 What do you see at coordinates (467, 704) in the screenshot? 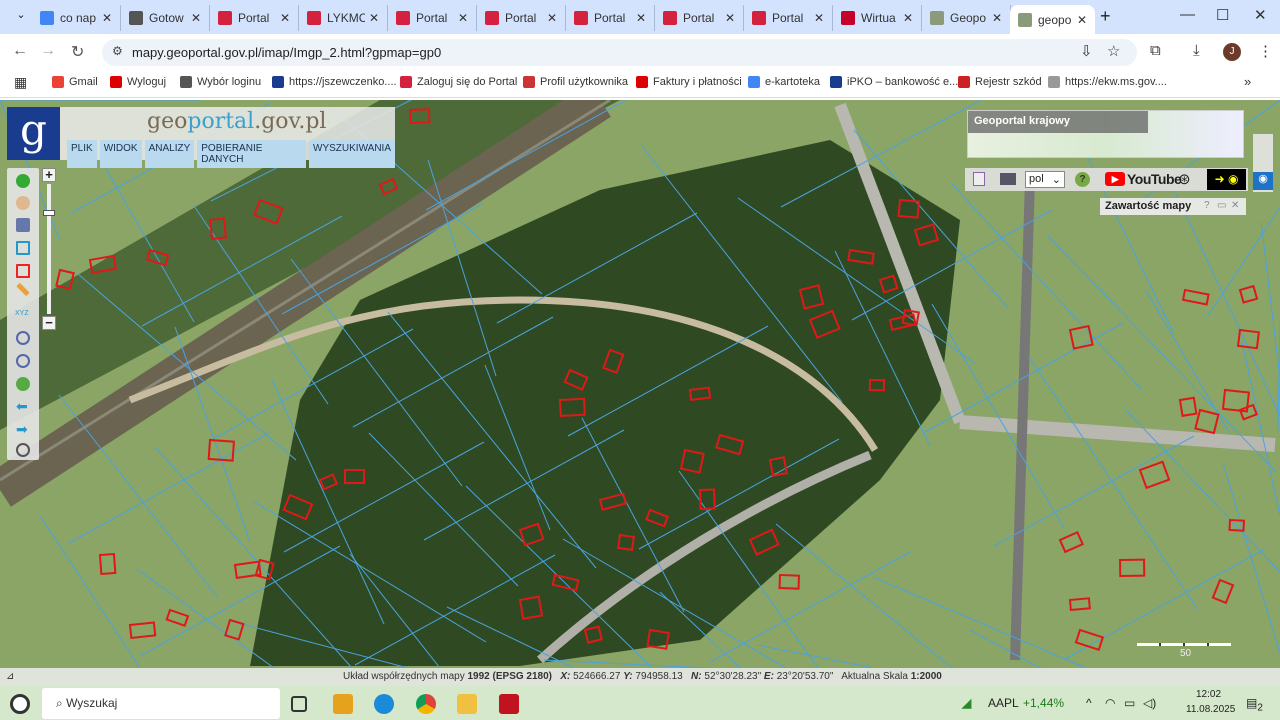
I see `file-explorer-icon` at bounding box center [467, 704].